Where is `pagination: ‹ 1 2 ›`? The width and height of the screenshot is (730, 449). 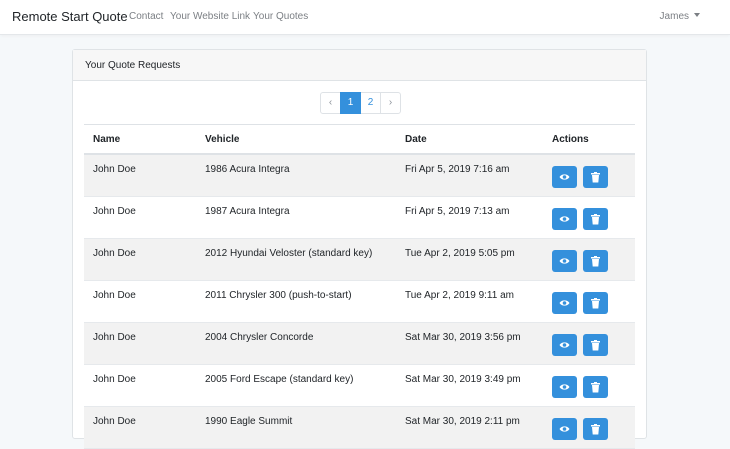 pagination: ‹ 1 2 › is located at coordinates (360, 103).